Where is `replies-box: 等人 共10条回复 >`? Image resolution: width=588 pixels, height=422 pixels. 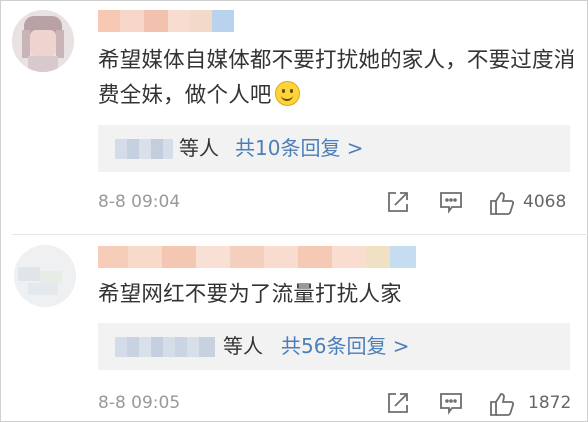
replies-box: 等人 共10条回复 > is located at coordinates (334, 148).